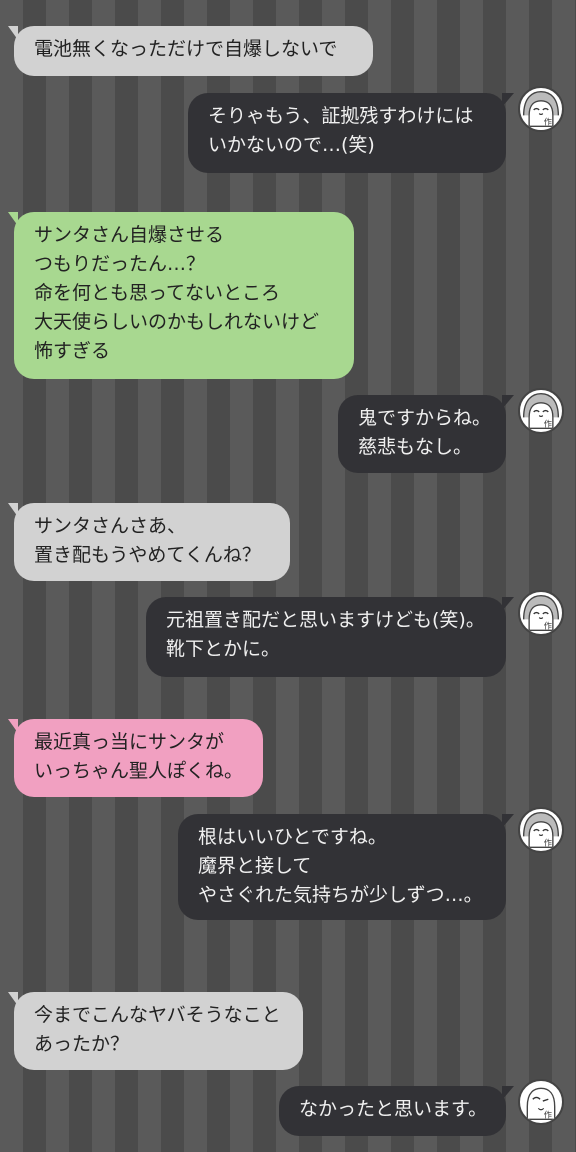  I want to click on message-text: 大天使らしいのかもしれないけど, so click(177, 322).